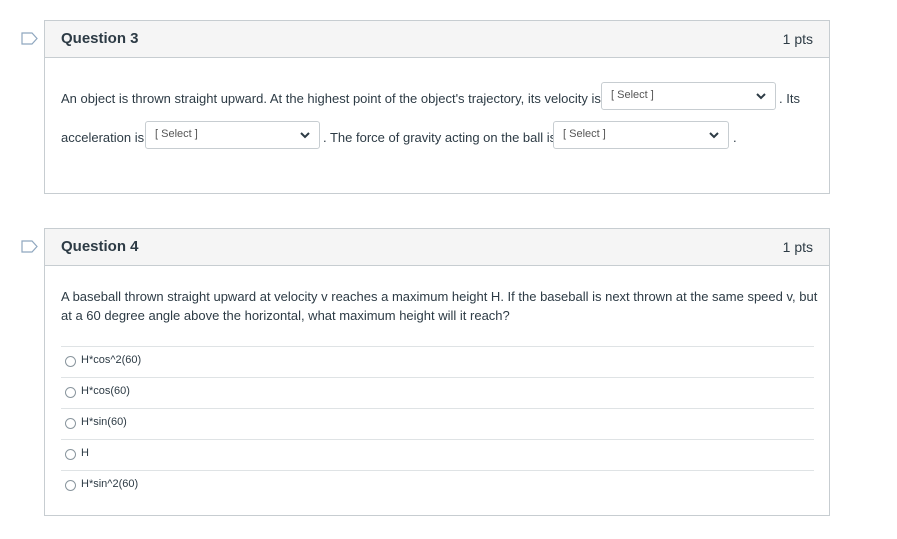 Image resolution: width=897 pixels, height=539 pixels. Describe the element at coordinates (437, 361) in the screenshot. I see `answer-option: H*cos^2(60)` at that location.